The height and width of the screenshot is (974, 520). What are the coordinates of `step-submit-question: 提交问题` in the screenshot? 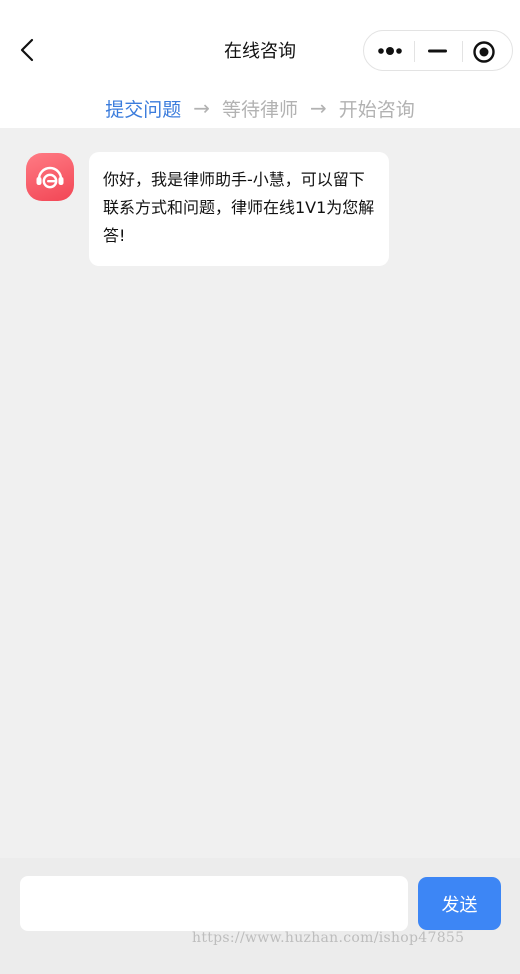 It's located at (143, 109).